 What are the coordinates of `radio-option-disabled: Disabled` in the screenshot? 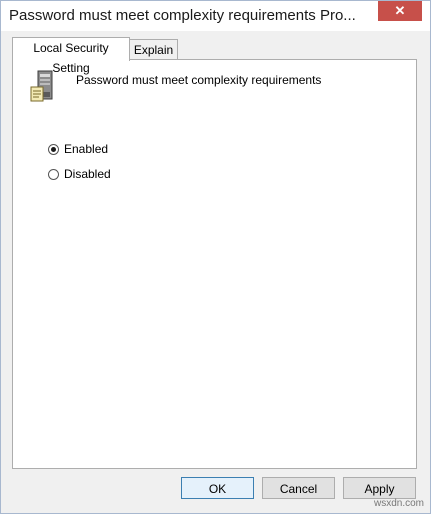 It's located at (79, 174).